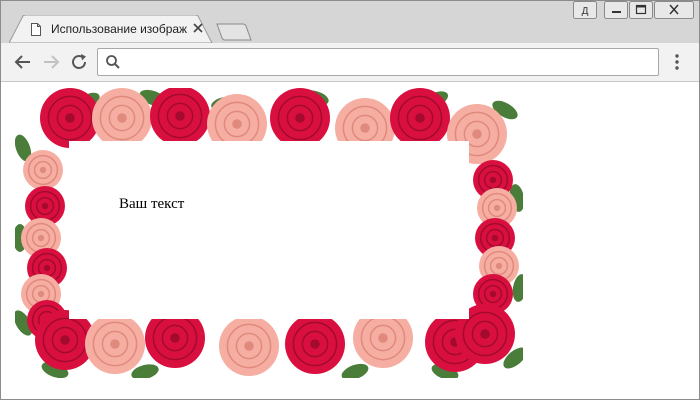  I want to click on forward-arrow-icon, so click(51, 62).